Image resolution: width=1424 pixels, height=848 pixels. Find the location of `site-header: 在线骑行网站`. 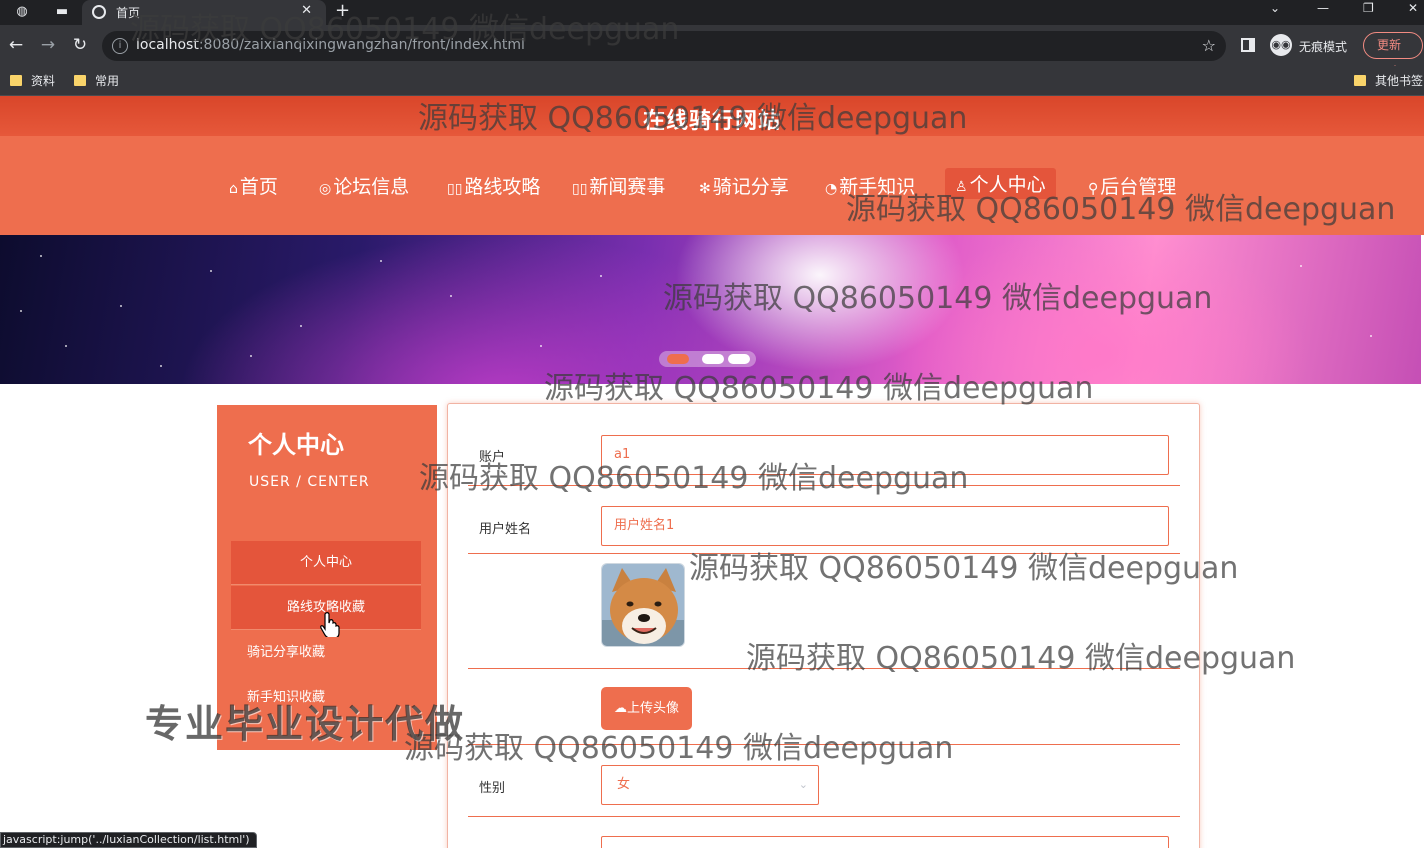

site-header: 在线骑行网站 is located at coordinates (712, 116).